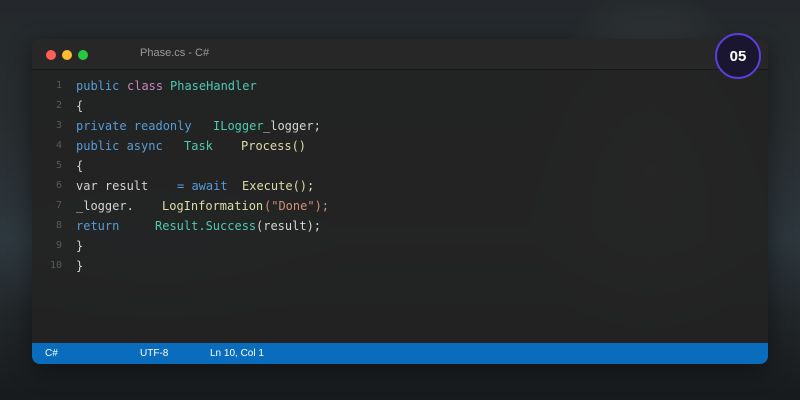  What do you see at coordinates (213, 86) in the screenshot?
I see `code-token: PhaseHandler` at bounding box center [213, 86].